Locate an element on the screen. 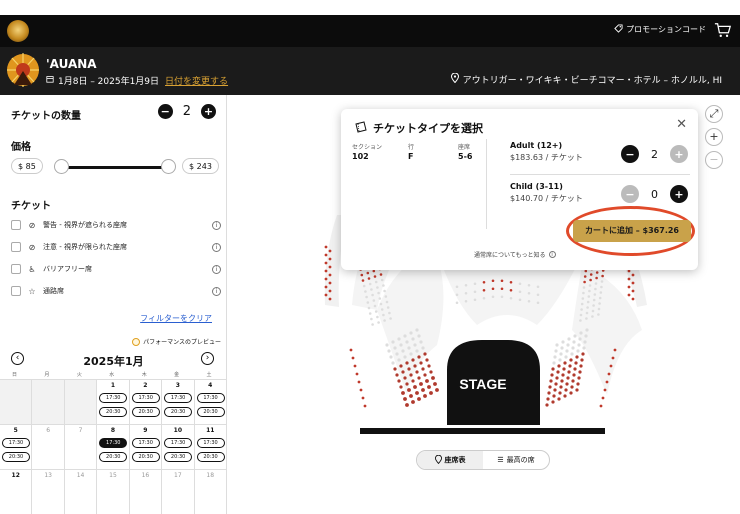  close-icon: ✕ is located at coordinates (681, 124).